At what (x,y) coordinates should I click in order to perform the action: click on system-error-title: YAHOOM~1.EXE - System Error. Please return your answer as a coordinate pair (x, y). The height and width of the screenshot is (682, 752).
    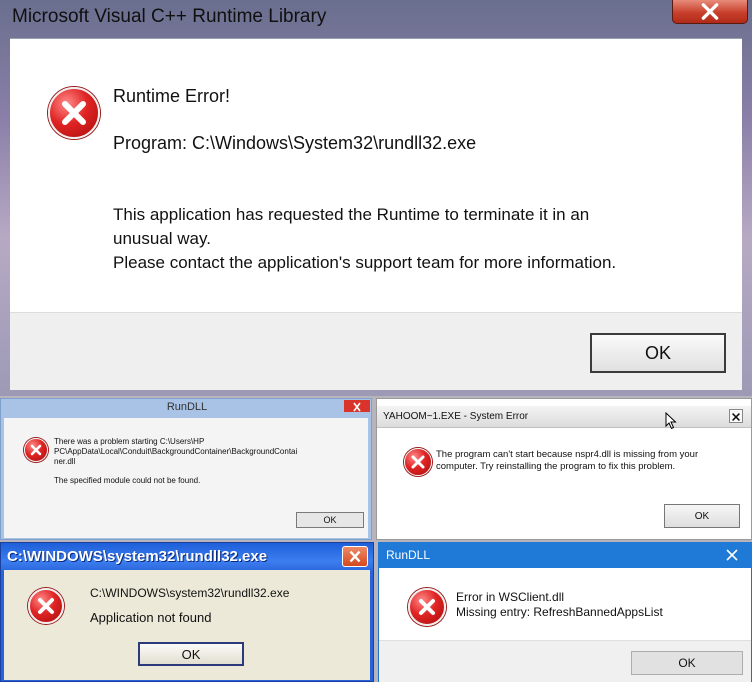
    Looking at the image, I should click on (456, 416).